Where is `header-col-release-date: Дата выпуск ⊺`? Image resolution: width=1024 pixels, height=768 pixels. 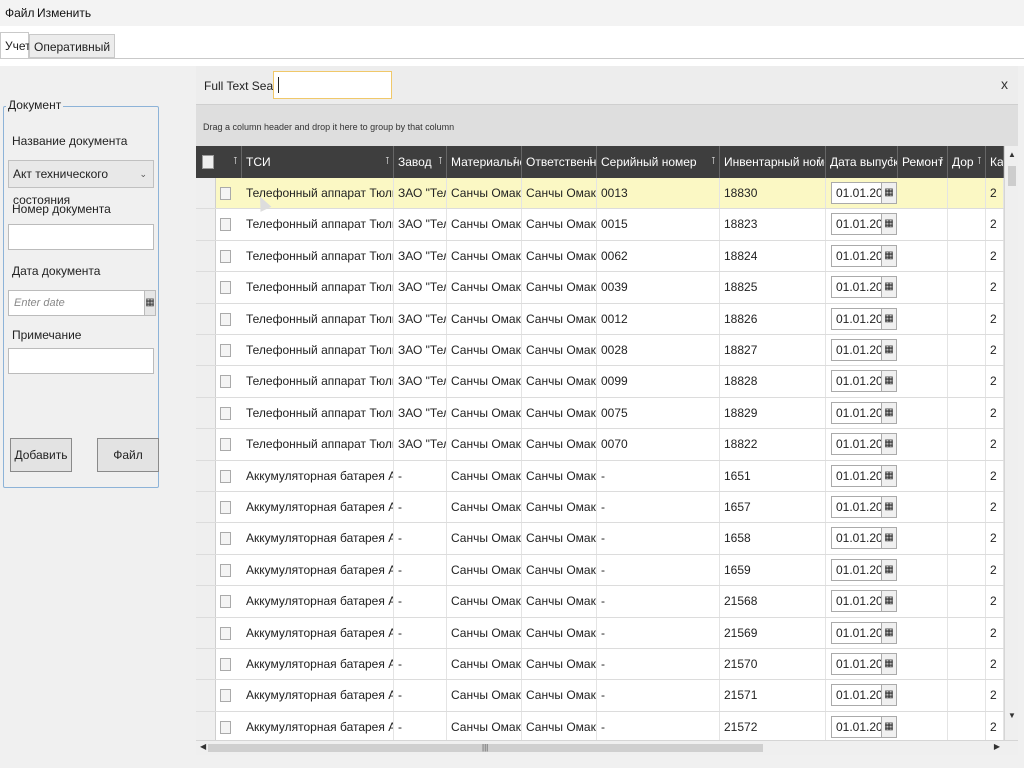 header-col-release-date: Дата выпуск ⊺ is located at coordinates (862, 162).